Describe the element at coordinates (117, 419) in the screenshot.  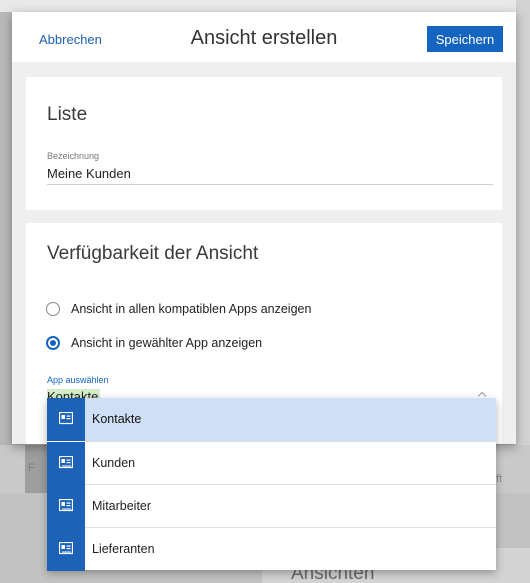
I see `dropdown-item-label: Kontakte` at that location.